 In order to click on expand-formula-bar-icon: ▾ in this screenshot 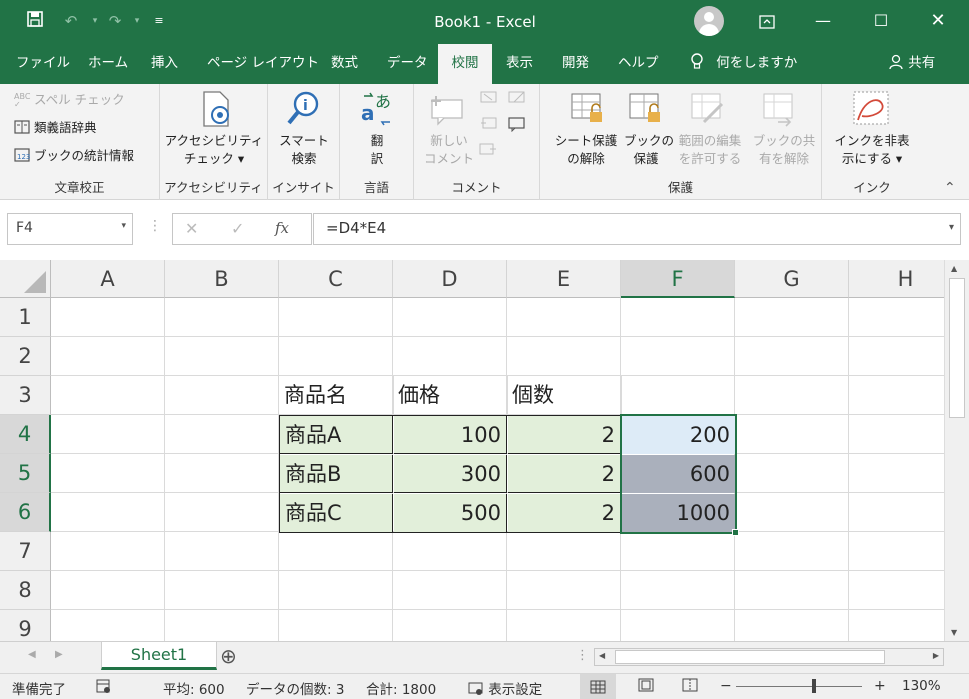, I will do `click(951, 227)`.